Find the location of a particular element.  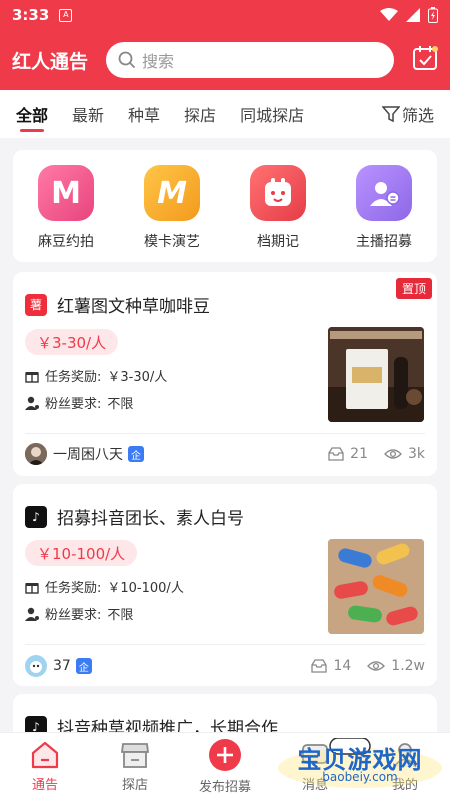

card-stats: 14 1.2w is located at coordinates (368, 666).